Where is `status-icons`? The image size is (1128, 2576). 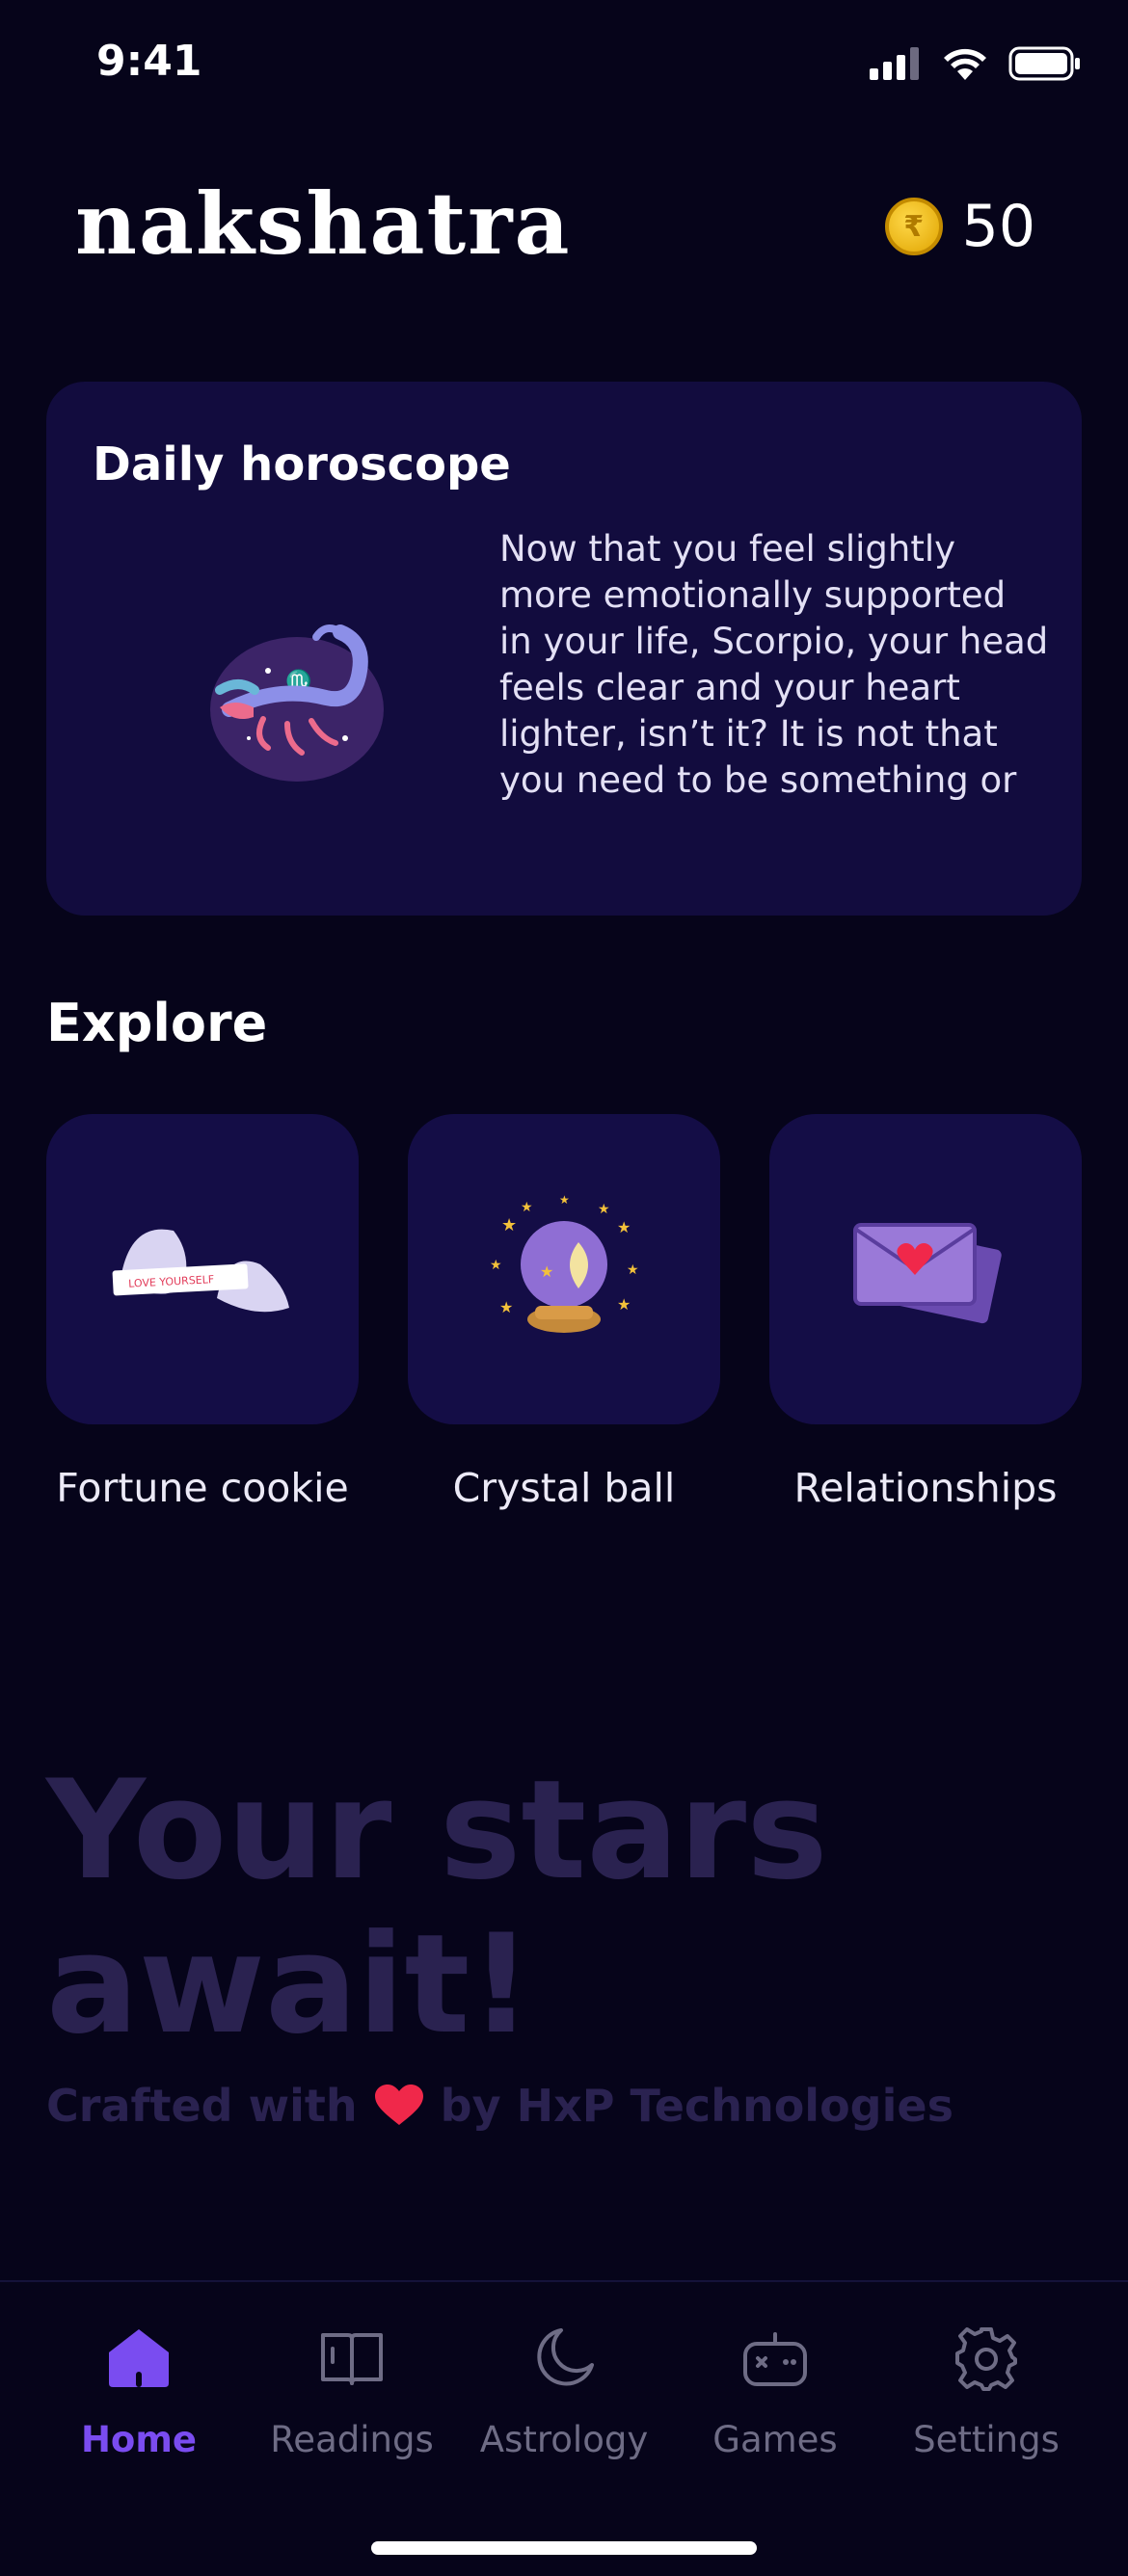 status-icons is located at coordinates (976, 64).